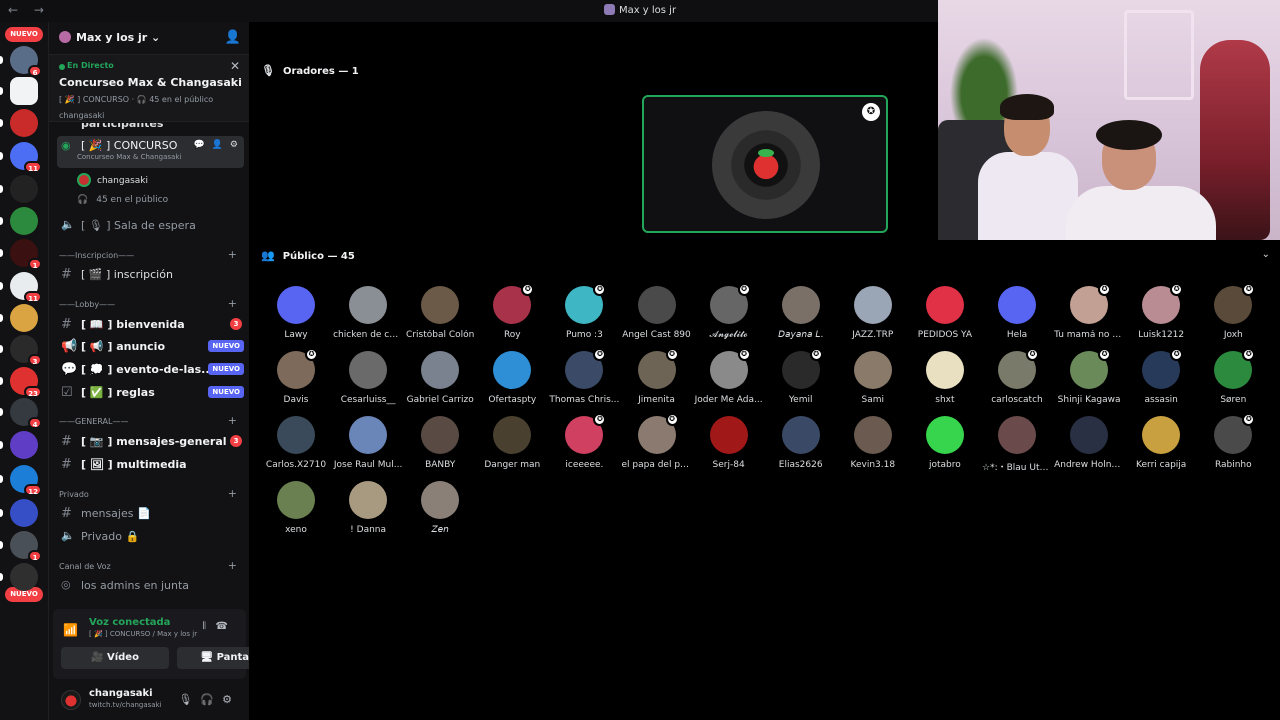 The width and height of the screenshot is (1280, 720). What do you see at coordinates (1161, 376) in the screenshot?
I see `audience-member: ✪ assasin` at bounding box center [1161, 376].